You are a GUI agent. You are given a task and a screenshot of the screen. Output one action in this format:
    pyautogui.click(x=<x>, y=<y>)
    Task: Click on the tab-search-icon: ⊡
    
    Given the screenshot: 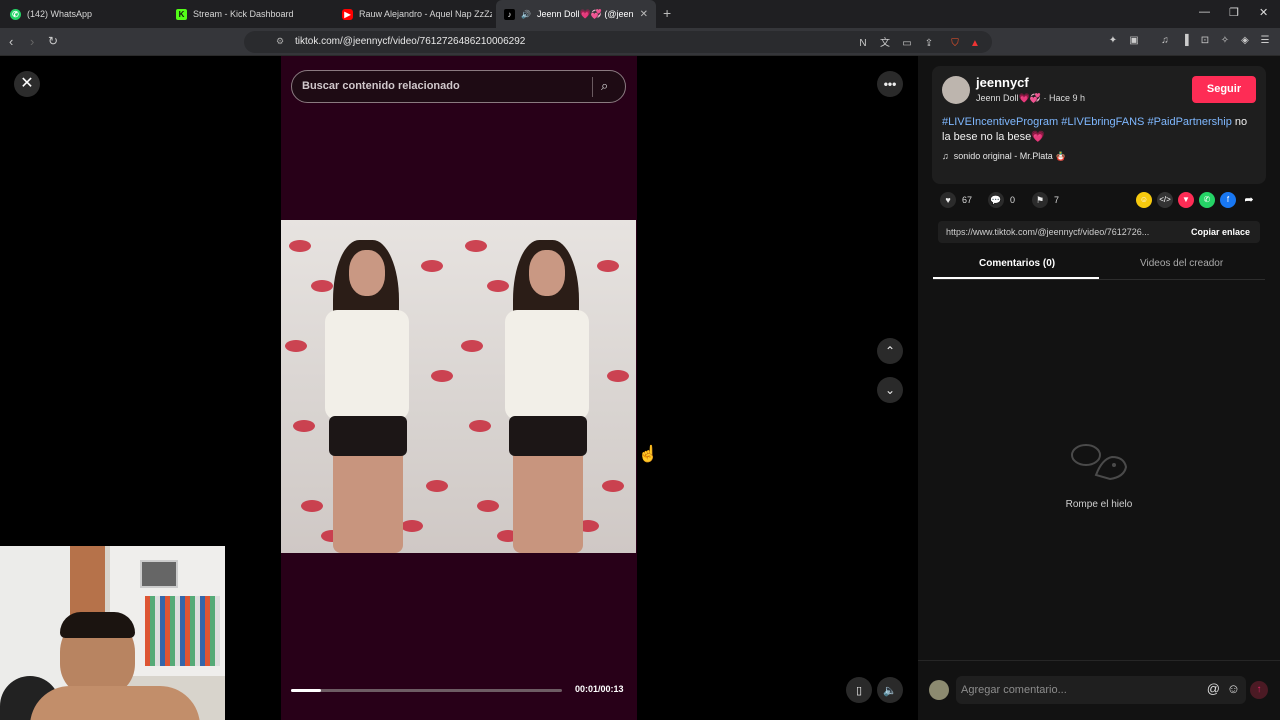 What is the action you would take?
    pyautogui.click(x=1205, y=41)
    